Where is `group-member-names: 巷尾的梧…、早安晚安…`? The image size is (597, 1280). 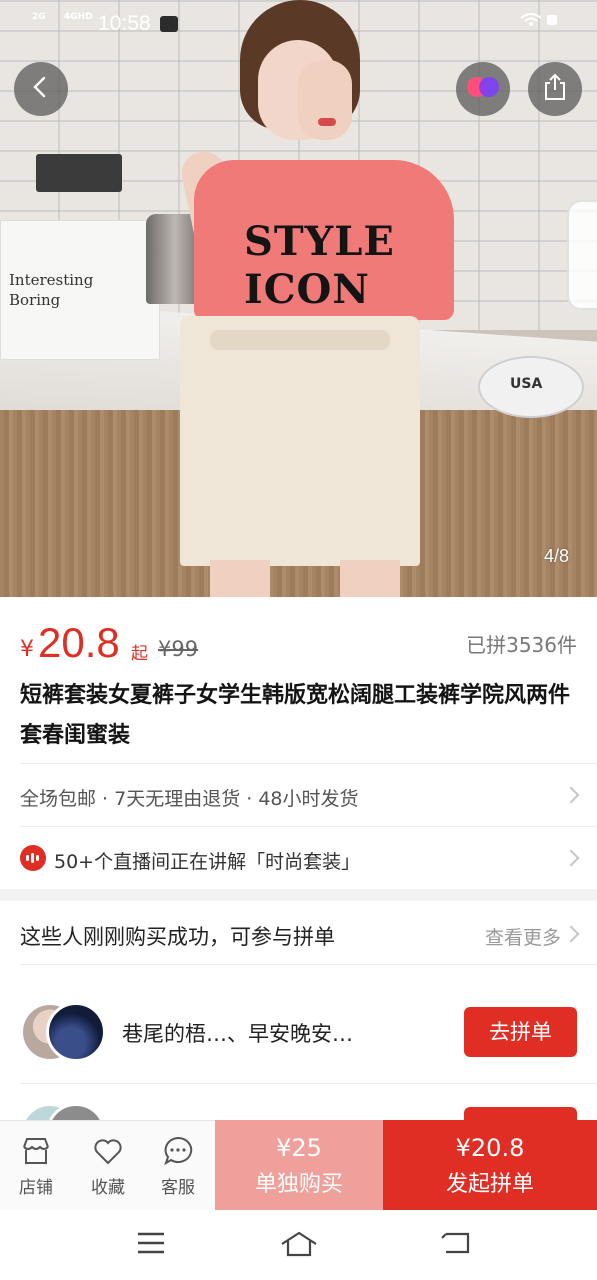
group-member-names: 巷尾的梧…、早安晚安… is located at coordinates (237, 1034).